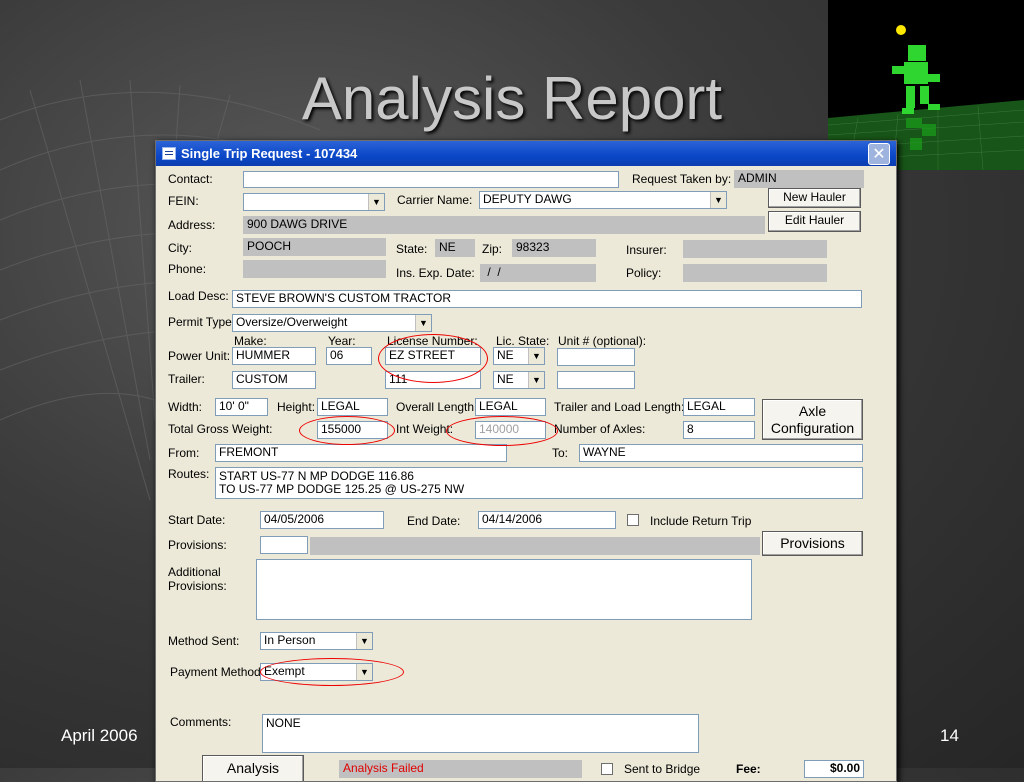  What do you see at coordinates (834, 769) in the screenshot?
I see `fee-field: $0.00` at bounding box center [834, 769].